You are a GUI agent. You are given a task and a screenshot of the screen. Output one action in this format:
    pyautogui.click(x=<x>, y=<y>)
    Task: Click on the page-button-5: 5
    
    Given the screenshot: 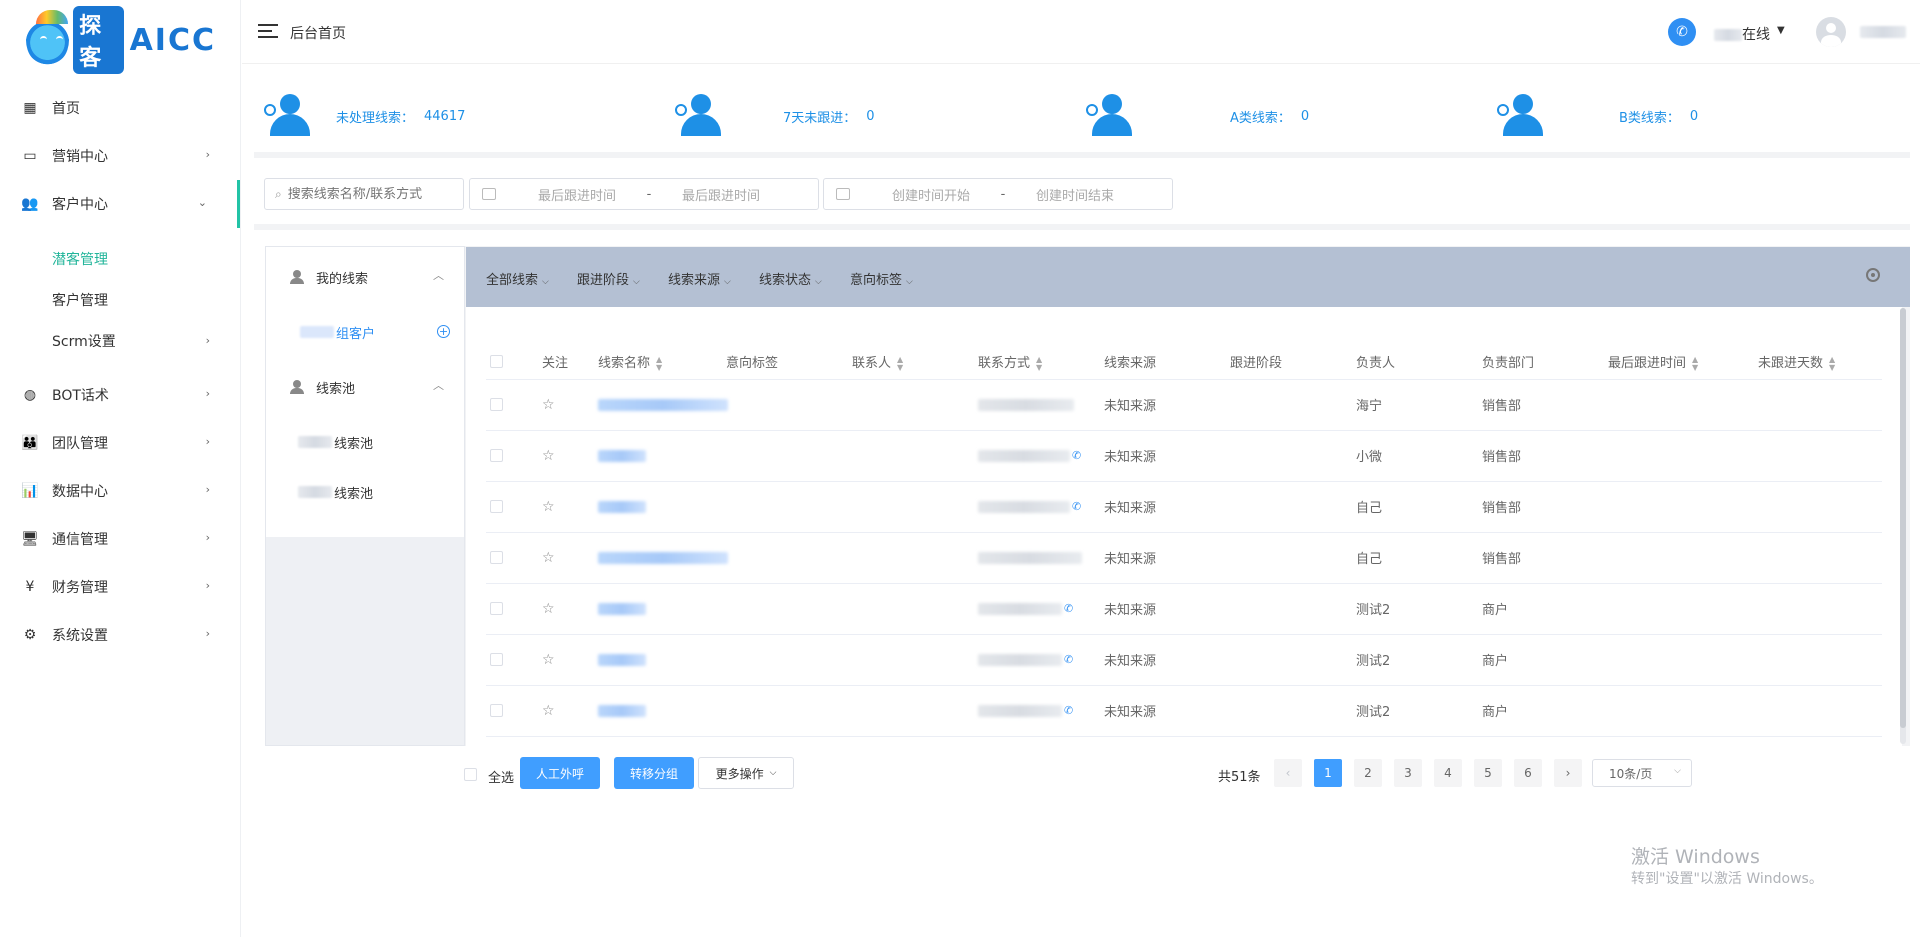 What is the action you would take?
    pyautogui.click(x=1488, y=773)
    